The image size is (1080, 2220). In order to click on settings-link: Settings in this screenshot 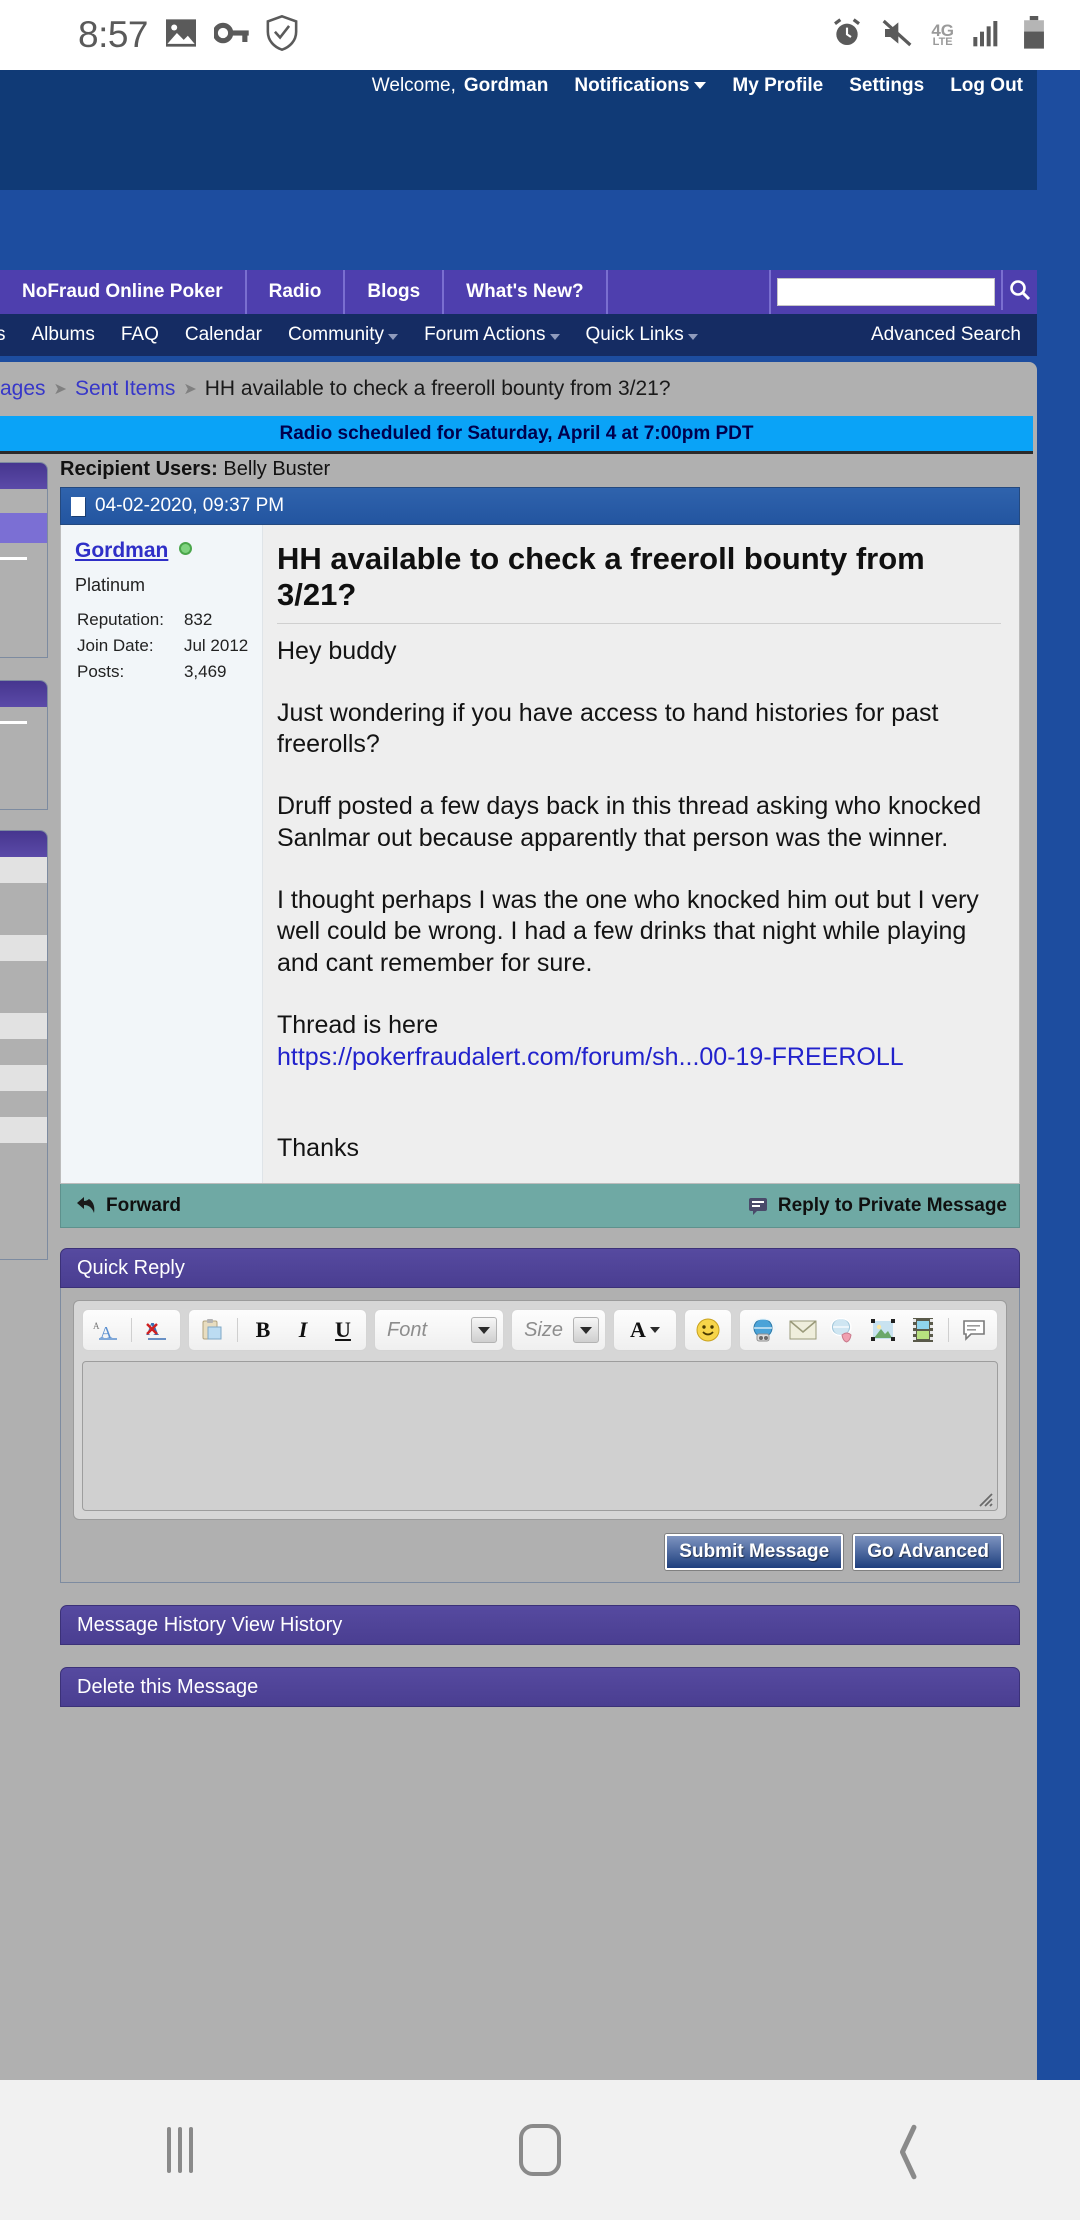, I will do `click(886, 86)`.